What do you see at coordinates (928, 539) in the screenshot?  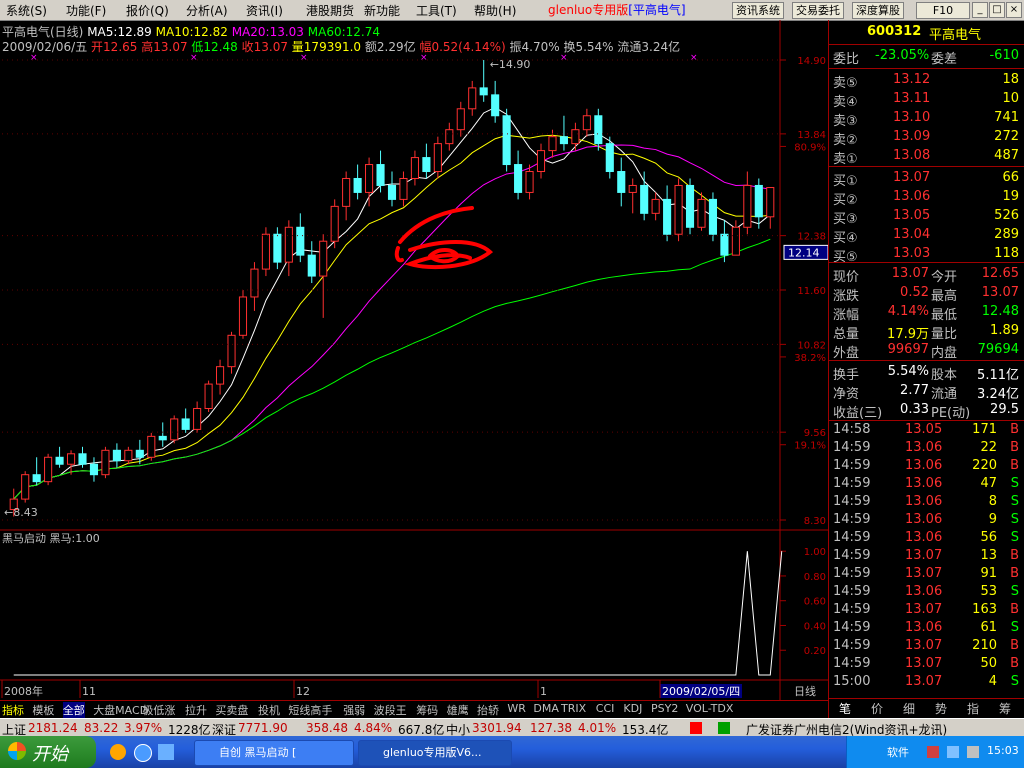 I see `tick-row: 14:59 13.06 56 S` at bounding box center [928, 539].